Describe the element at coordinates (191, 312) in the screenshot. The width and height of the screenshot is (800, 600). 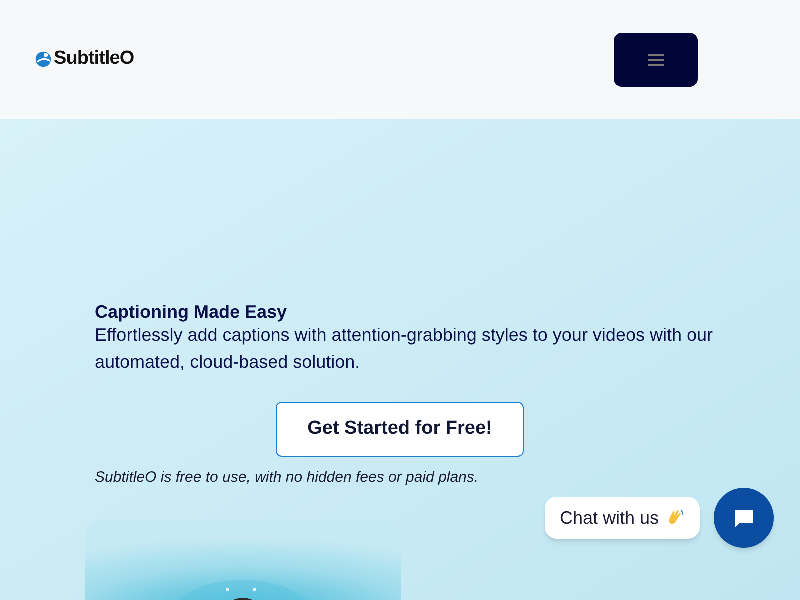
I see `hero-title: Captioning Made Easy` at that location.